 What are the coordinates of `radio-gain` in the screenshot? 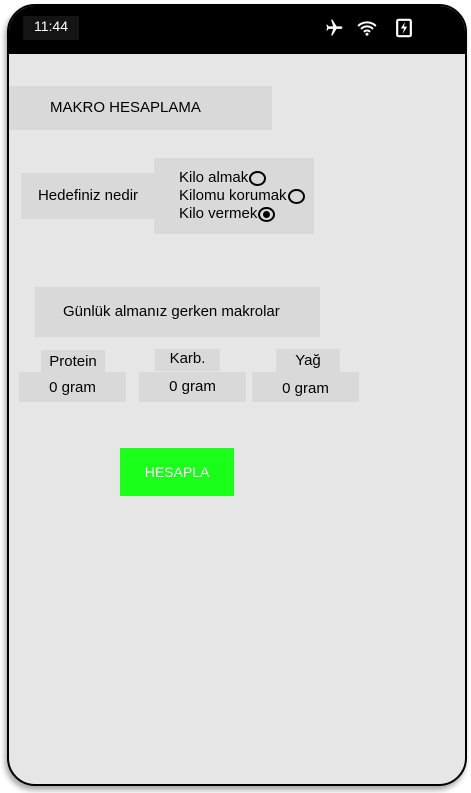 It's located at (258, 178).